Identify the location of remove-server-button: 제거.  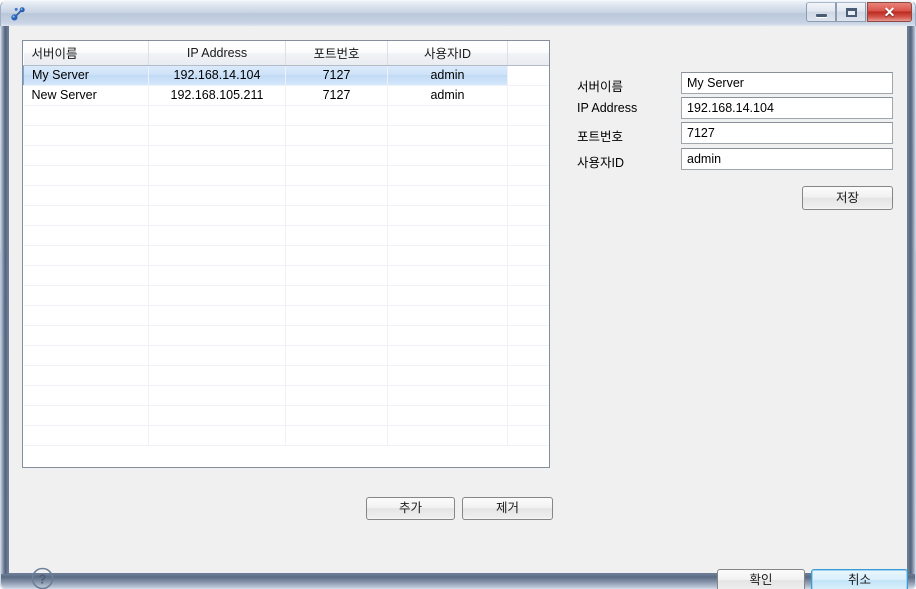
(507, 508).